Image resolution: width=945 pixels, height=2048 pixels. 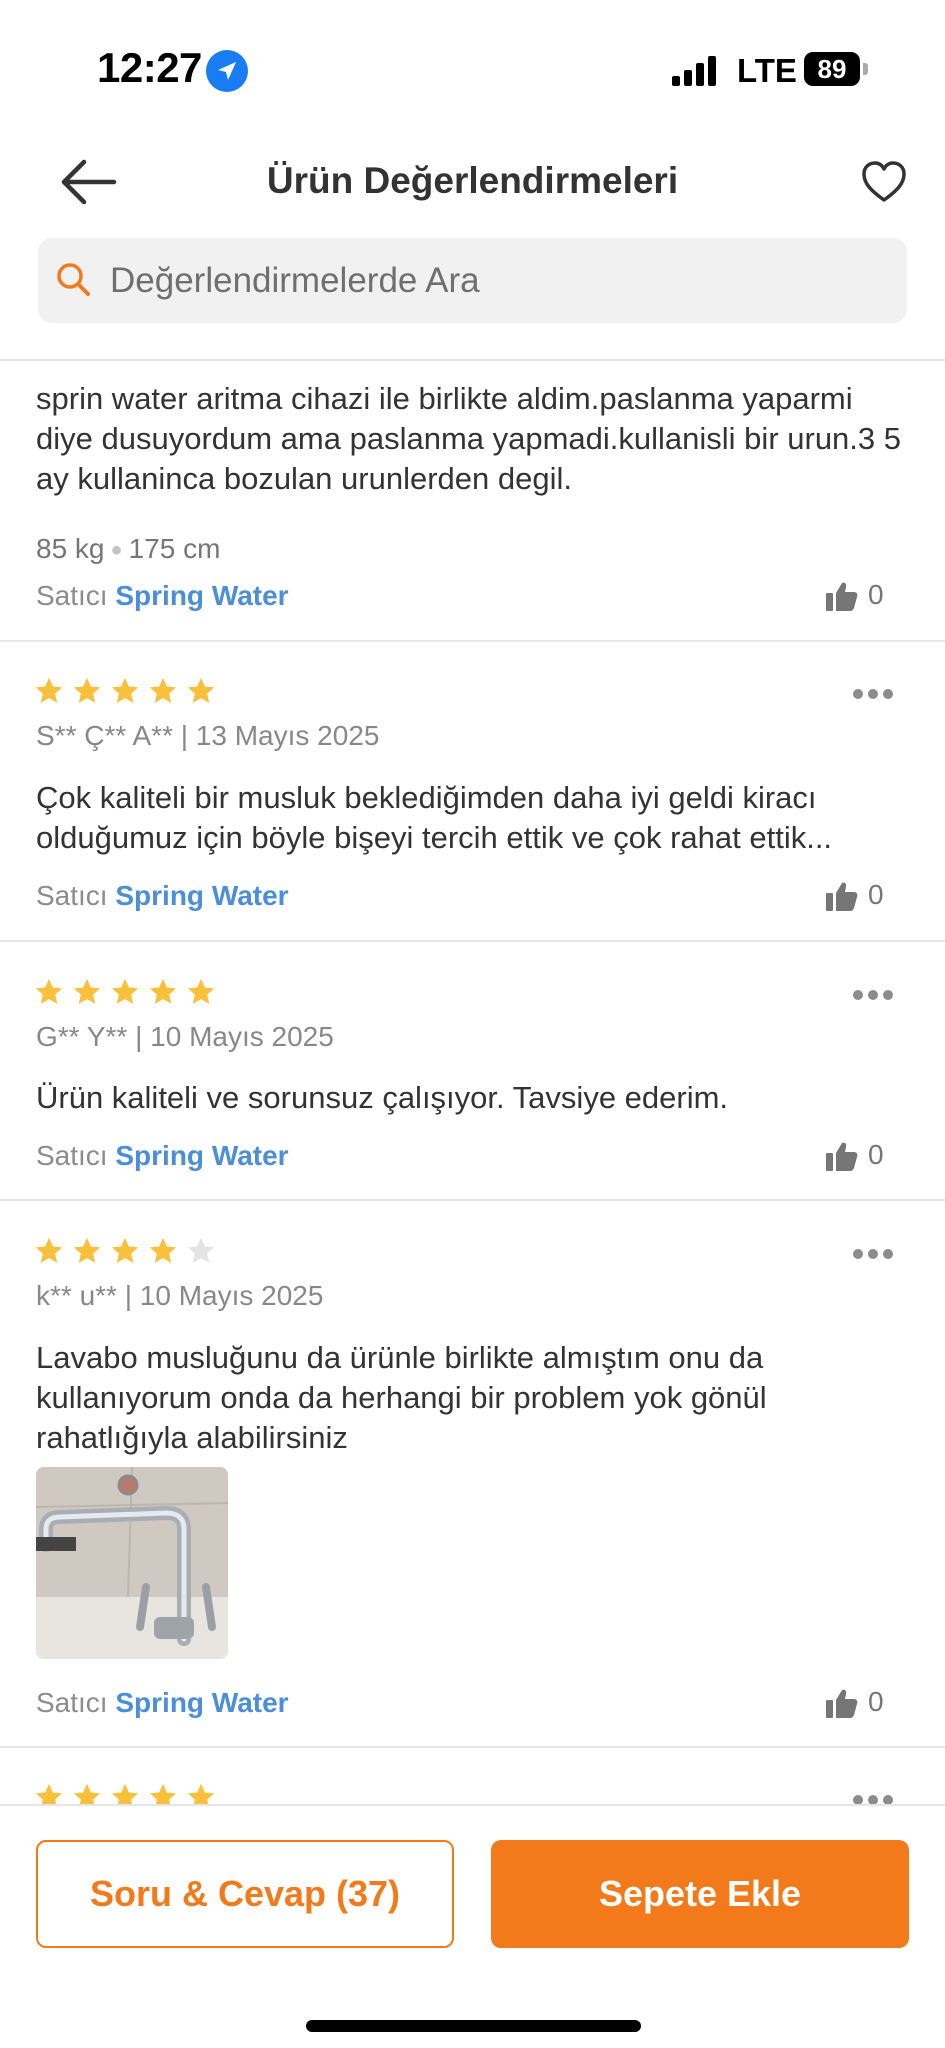 I want to click on search-icon, so click(x=74, y=282).